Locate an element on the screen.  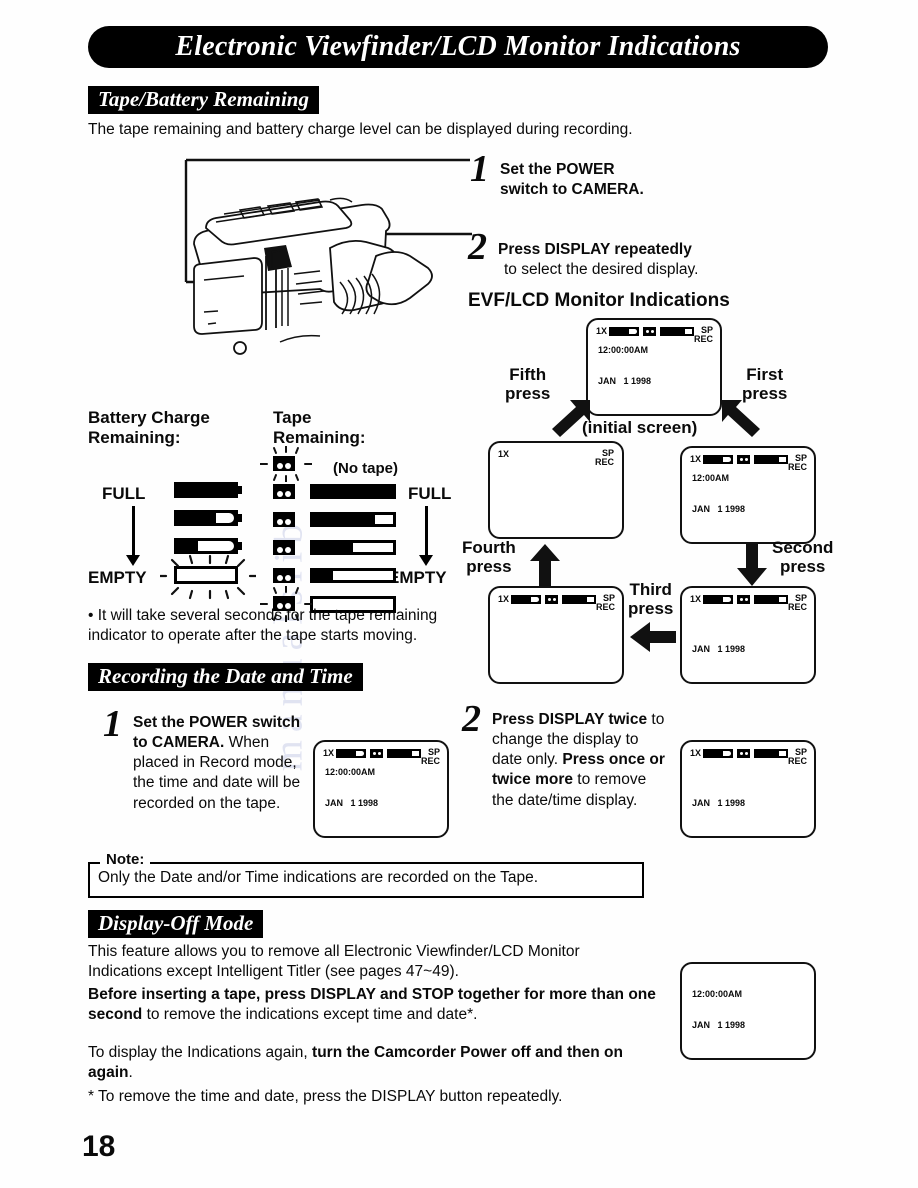
tape-bar-quarter is located at coordinates (353, 575).